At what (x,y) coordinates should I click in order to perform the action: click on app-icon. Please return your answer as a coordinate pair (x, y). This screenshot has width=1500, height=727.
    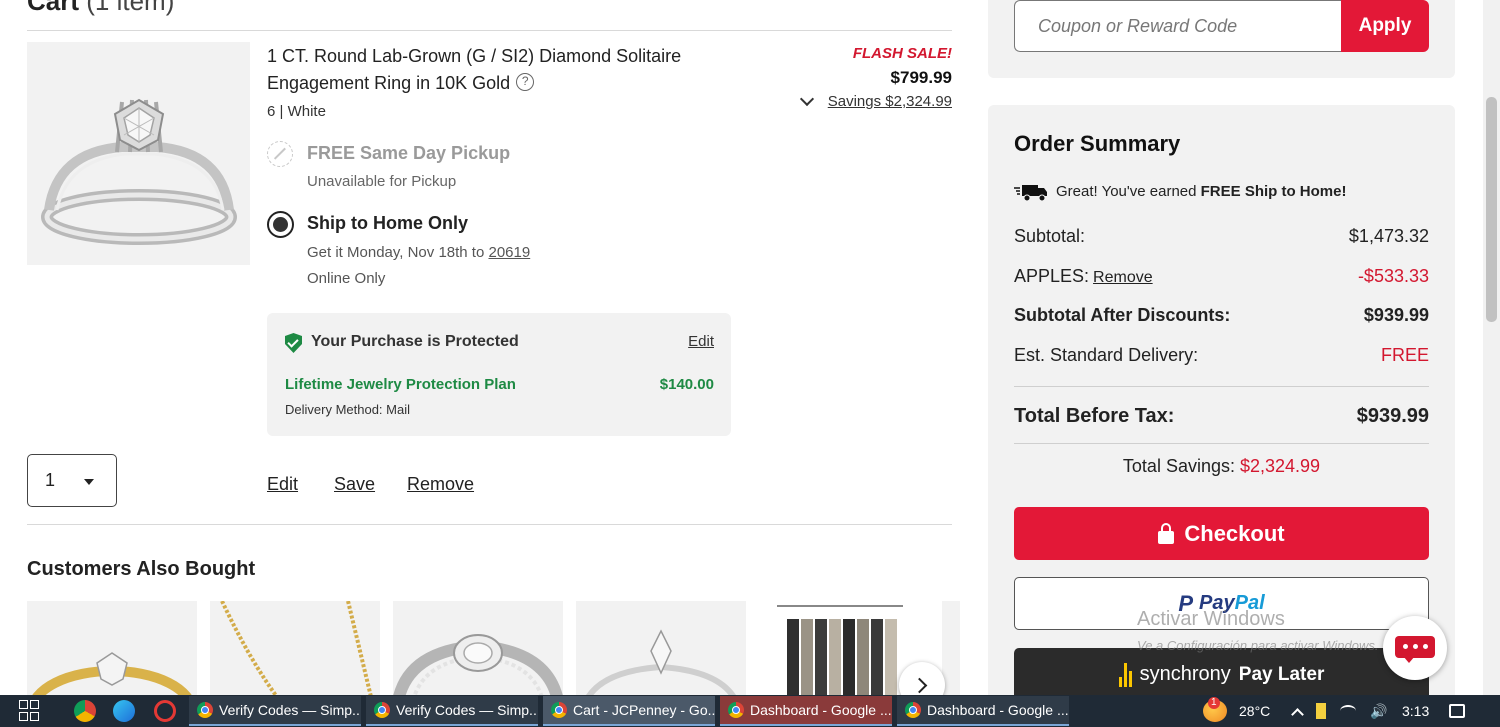
    Looking at the image, I should click on (165, 711).